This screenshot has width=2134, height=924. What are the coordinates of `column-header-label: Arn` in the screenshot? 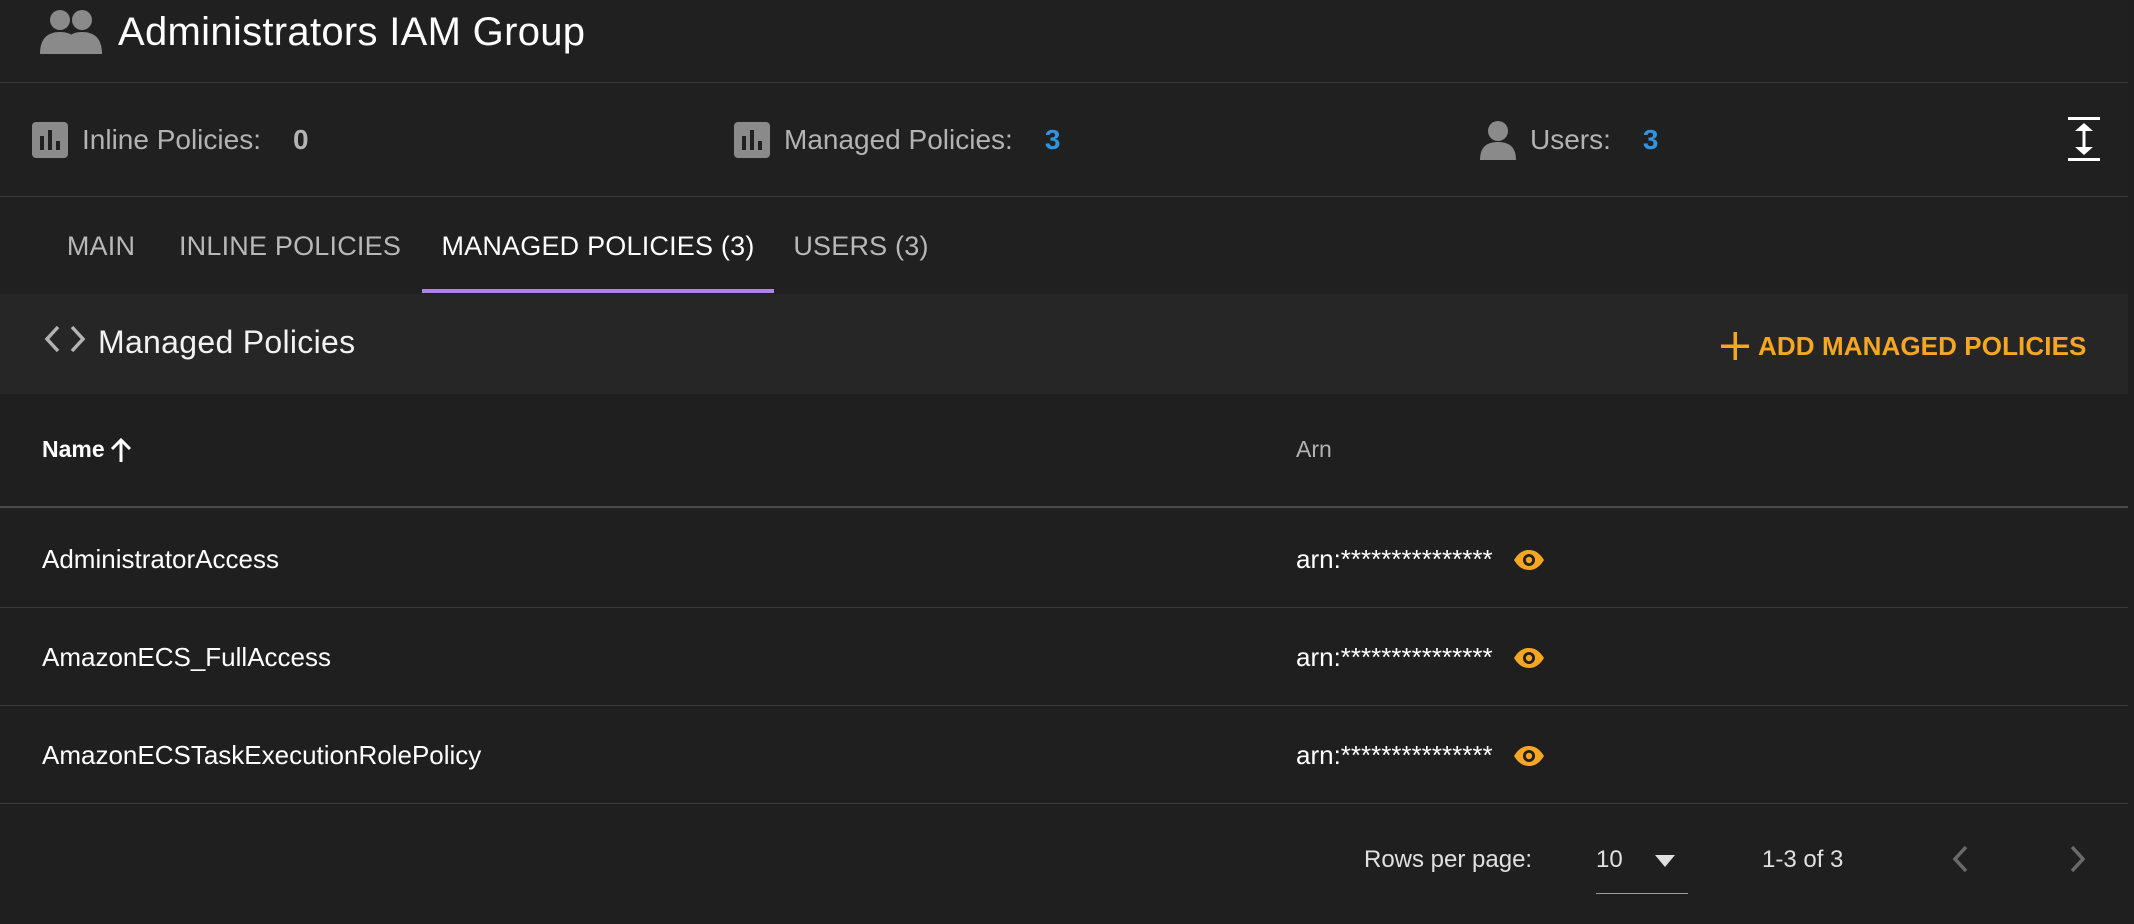 It's located at (1314, 449).